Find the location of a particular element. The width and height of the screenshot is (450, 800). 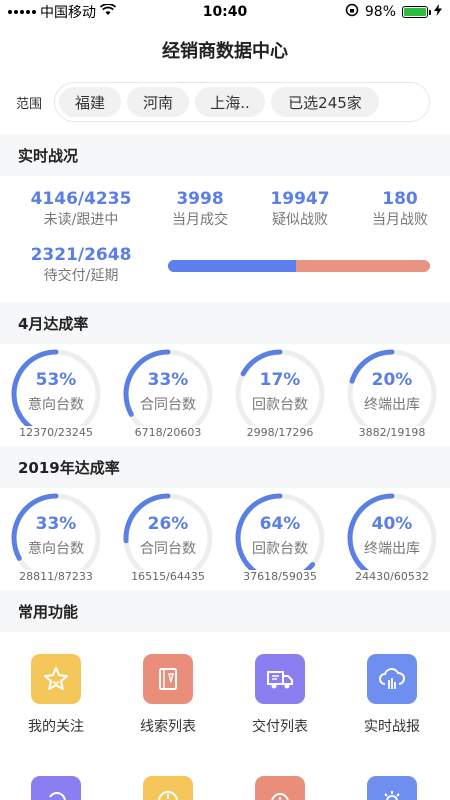

year-section-title: 2019年达成率 is located at coordinates (225, 467).